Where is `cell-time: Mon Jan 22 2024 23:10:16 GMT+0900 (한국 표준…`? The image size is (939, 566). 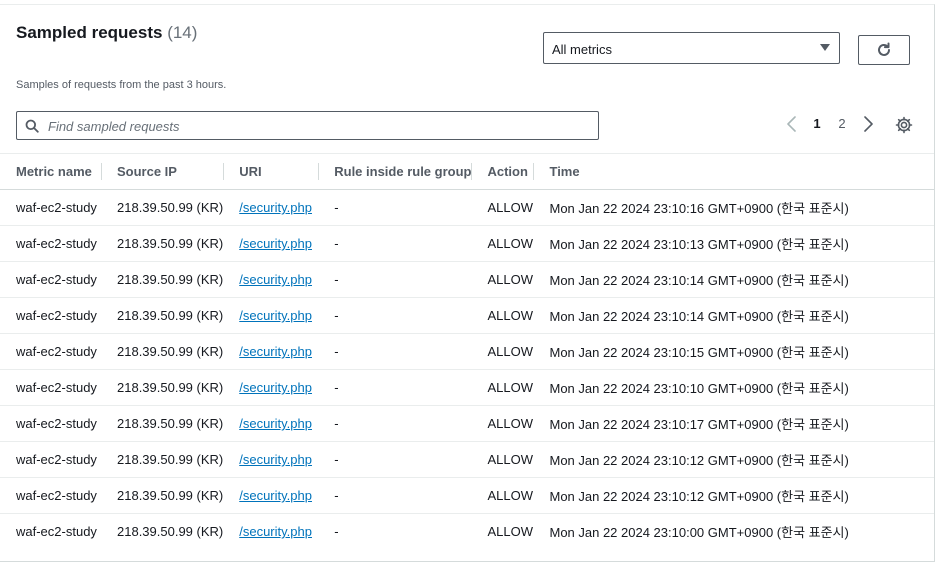 cell-time: Mon Jan 22 2024 23:10:16 GMT+0900 (한국 표준… is located at coordinates (733, 207).